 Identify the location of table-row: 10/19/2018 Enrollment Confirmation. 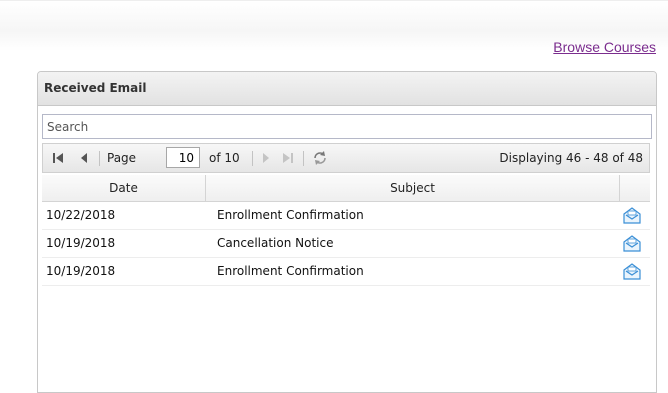
(346, 272).